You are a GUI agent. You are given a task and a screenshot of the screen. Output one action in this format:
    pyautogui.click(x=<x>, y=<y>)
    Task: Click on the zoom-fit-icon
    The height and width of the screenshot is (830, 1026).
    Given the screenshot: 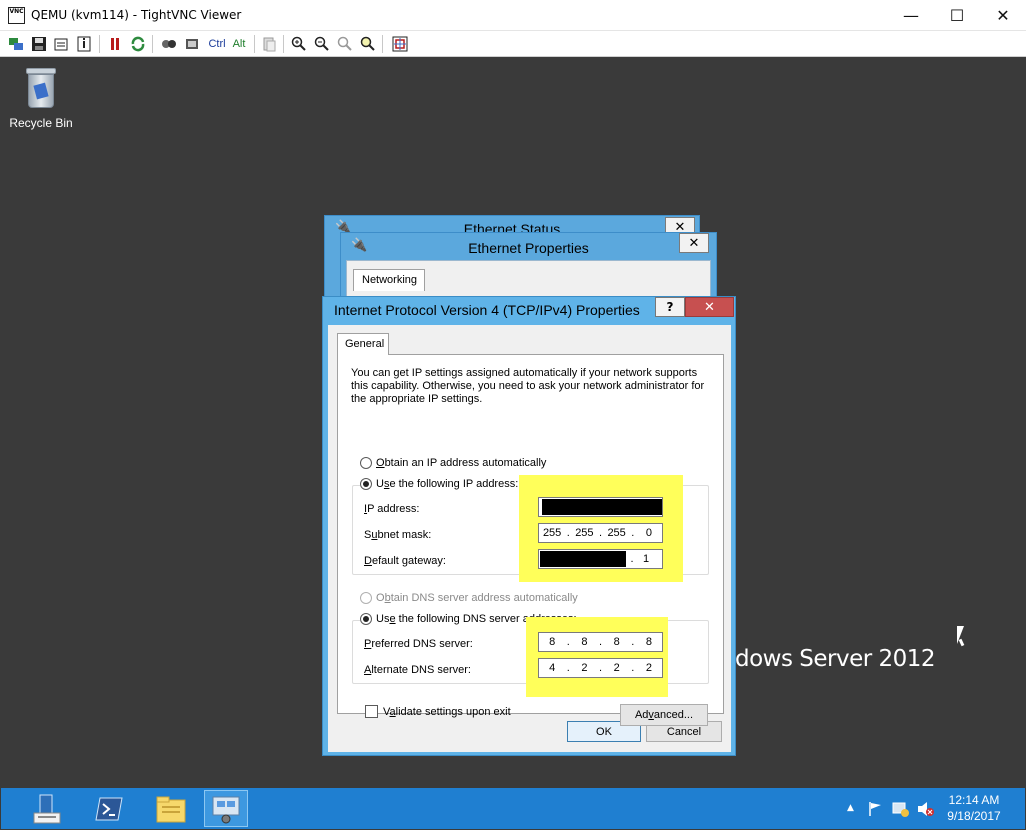 What is the action you would take?
    pyautogui.click(x=368, y=44)
    